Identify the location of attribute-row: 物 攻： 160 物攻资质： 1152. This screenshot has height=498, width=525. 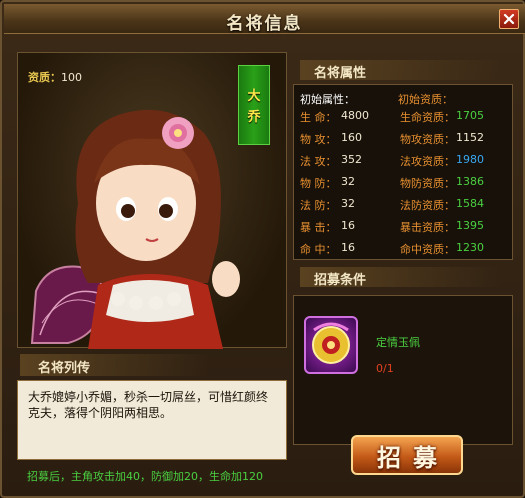
(404, 142).